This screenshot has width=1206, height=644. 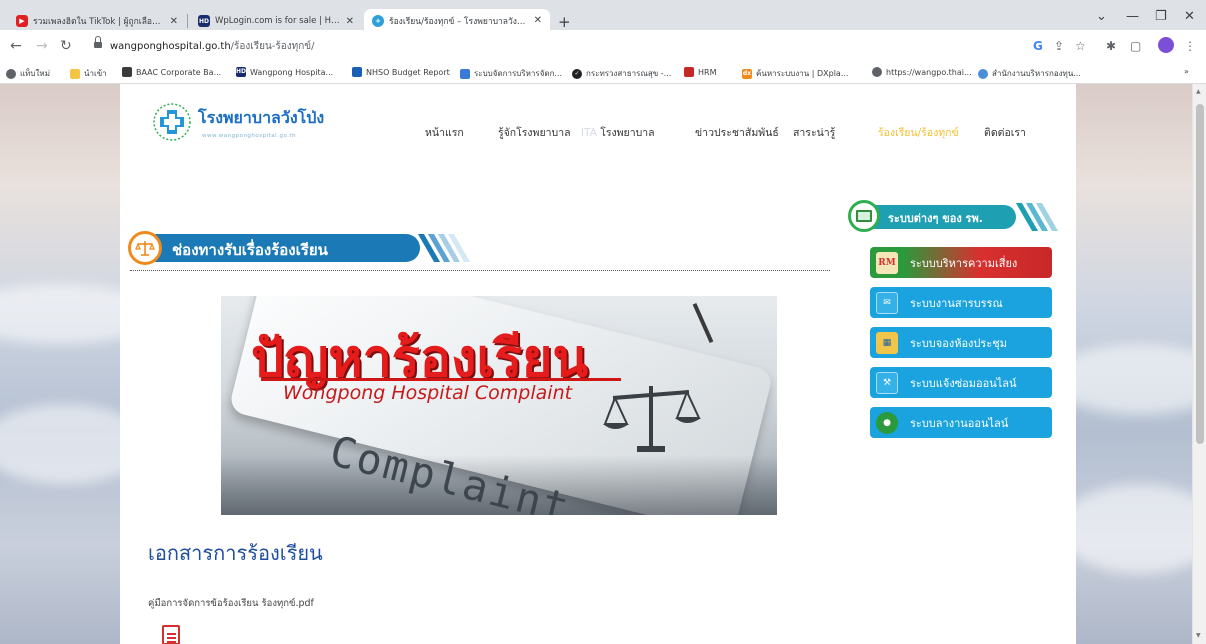 I want to click on system-label: ระบบลางานออนไลน์, so click(x=959, y=423).